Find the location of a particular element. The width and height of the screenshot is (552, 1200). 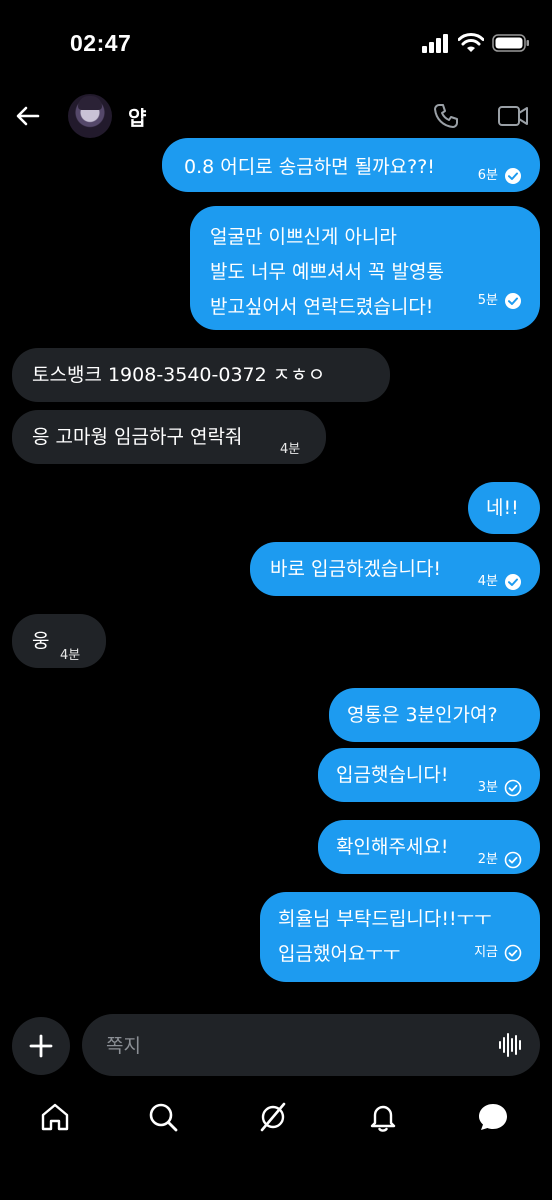

message-input: 쪽지 is located at coordinates (311, 1045).